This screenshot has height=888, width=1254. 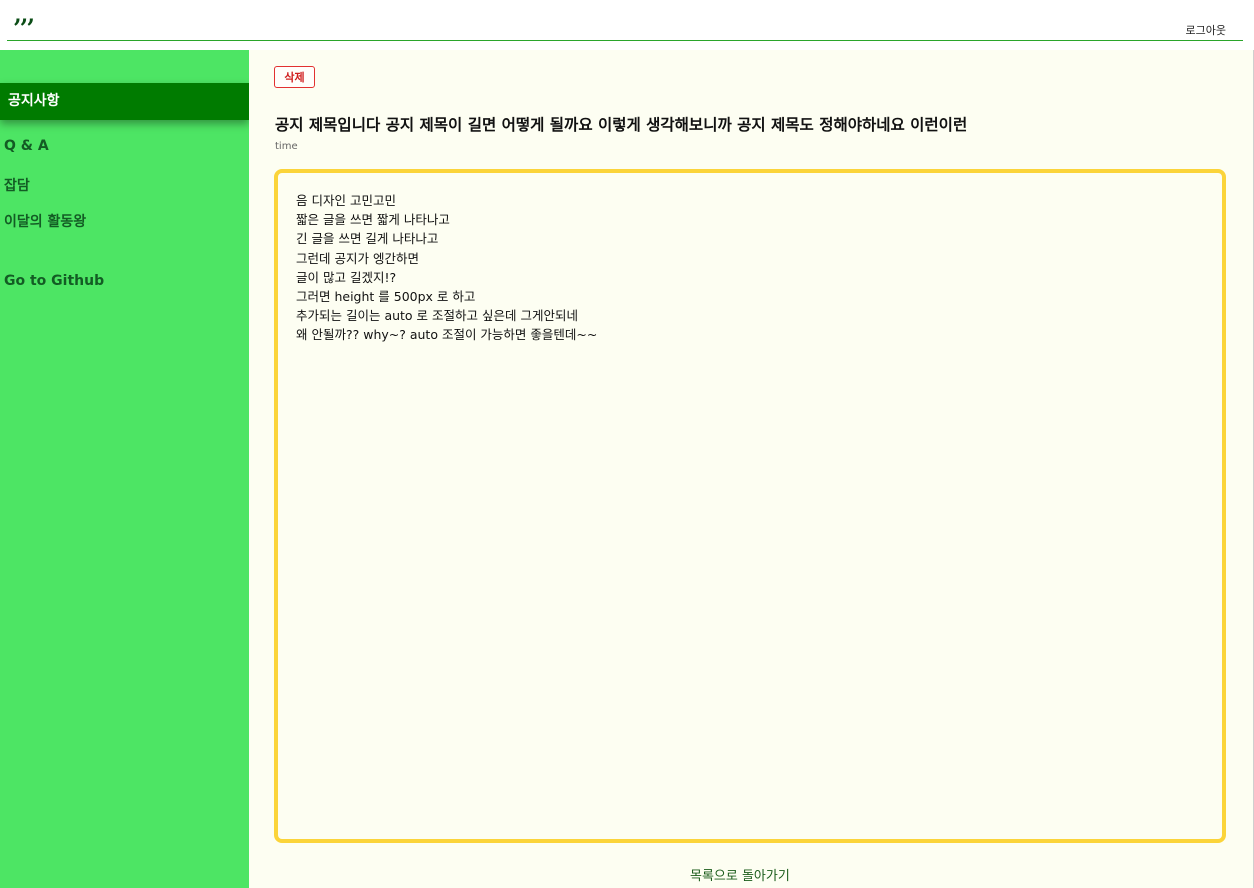 What do you see at coordinates (625, 40) in the screenshot?
I see `header-divider` at bounding box center [625, 40].